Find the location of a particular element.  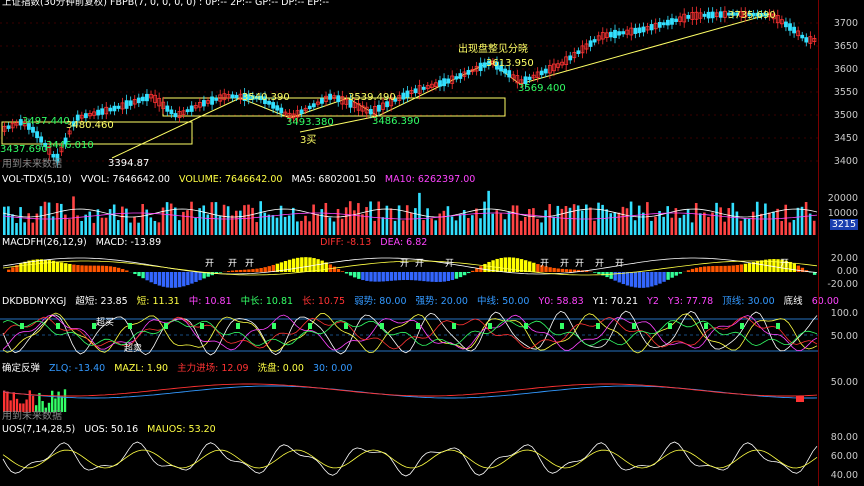

qd-chart is located at coordinates (432, 391).